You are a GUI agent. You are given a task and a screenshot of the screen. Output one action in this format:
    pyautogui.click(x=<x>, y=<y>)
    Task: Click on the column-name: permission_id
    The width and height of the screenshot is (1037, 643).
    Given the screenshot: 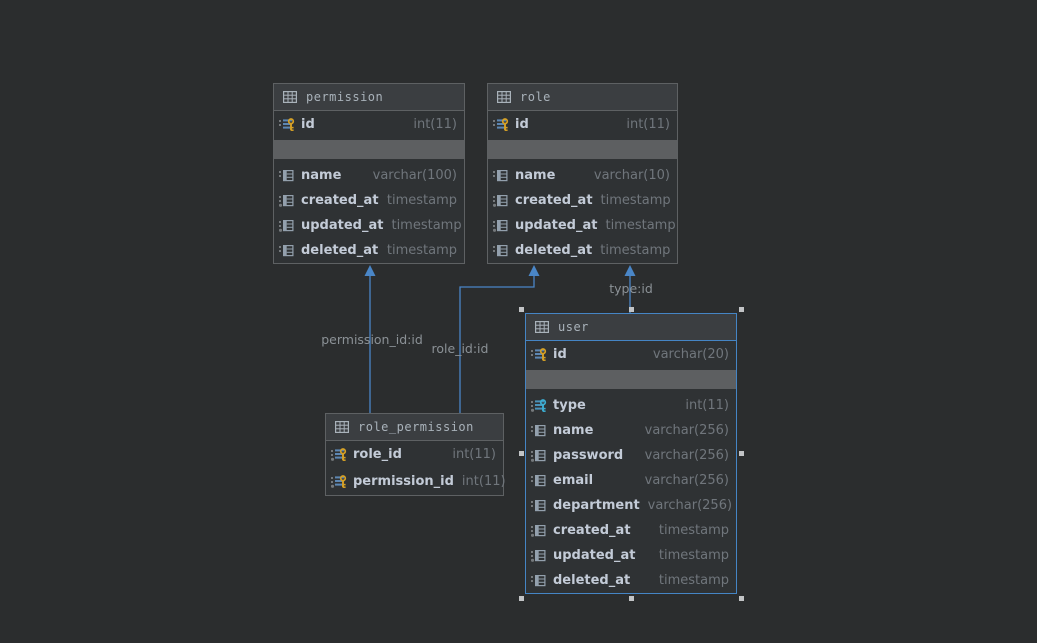 What is the action you would take?
    pyautogui.click(x=403, y=481)
    